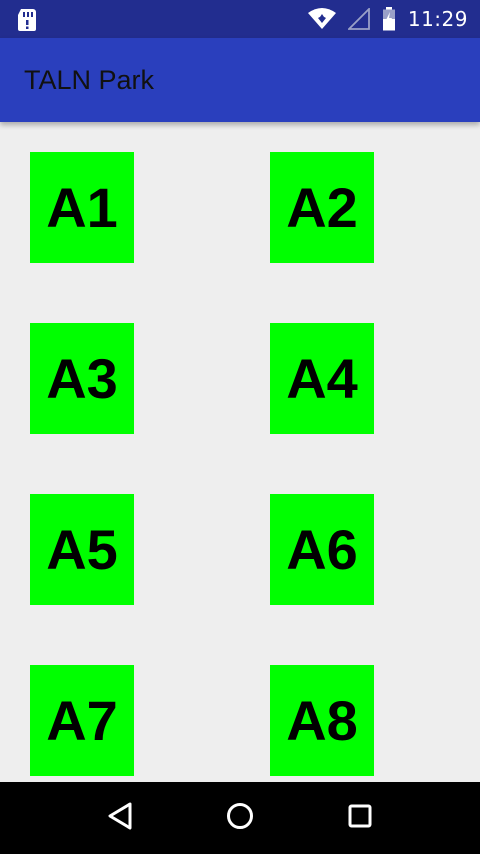 This screenshot has height=854, width=480. I want to click on parking-spot-a5: A5, so click(82, 549).